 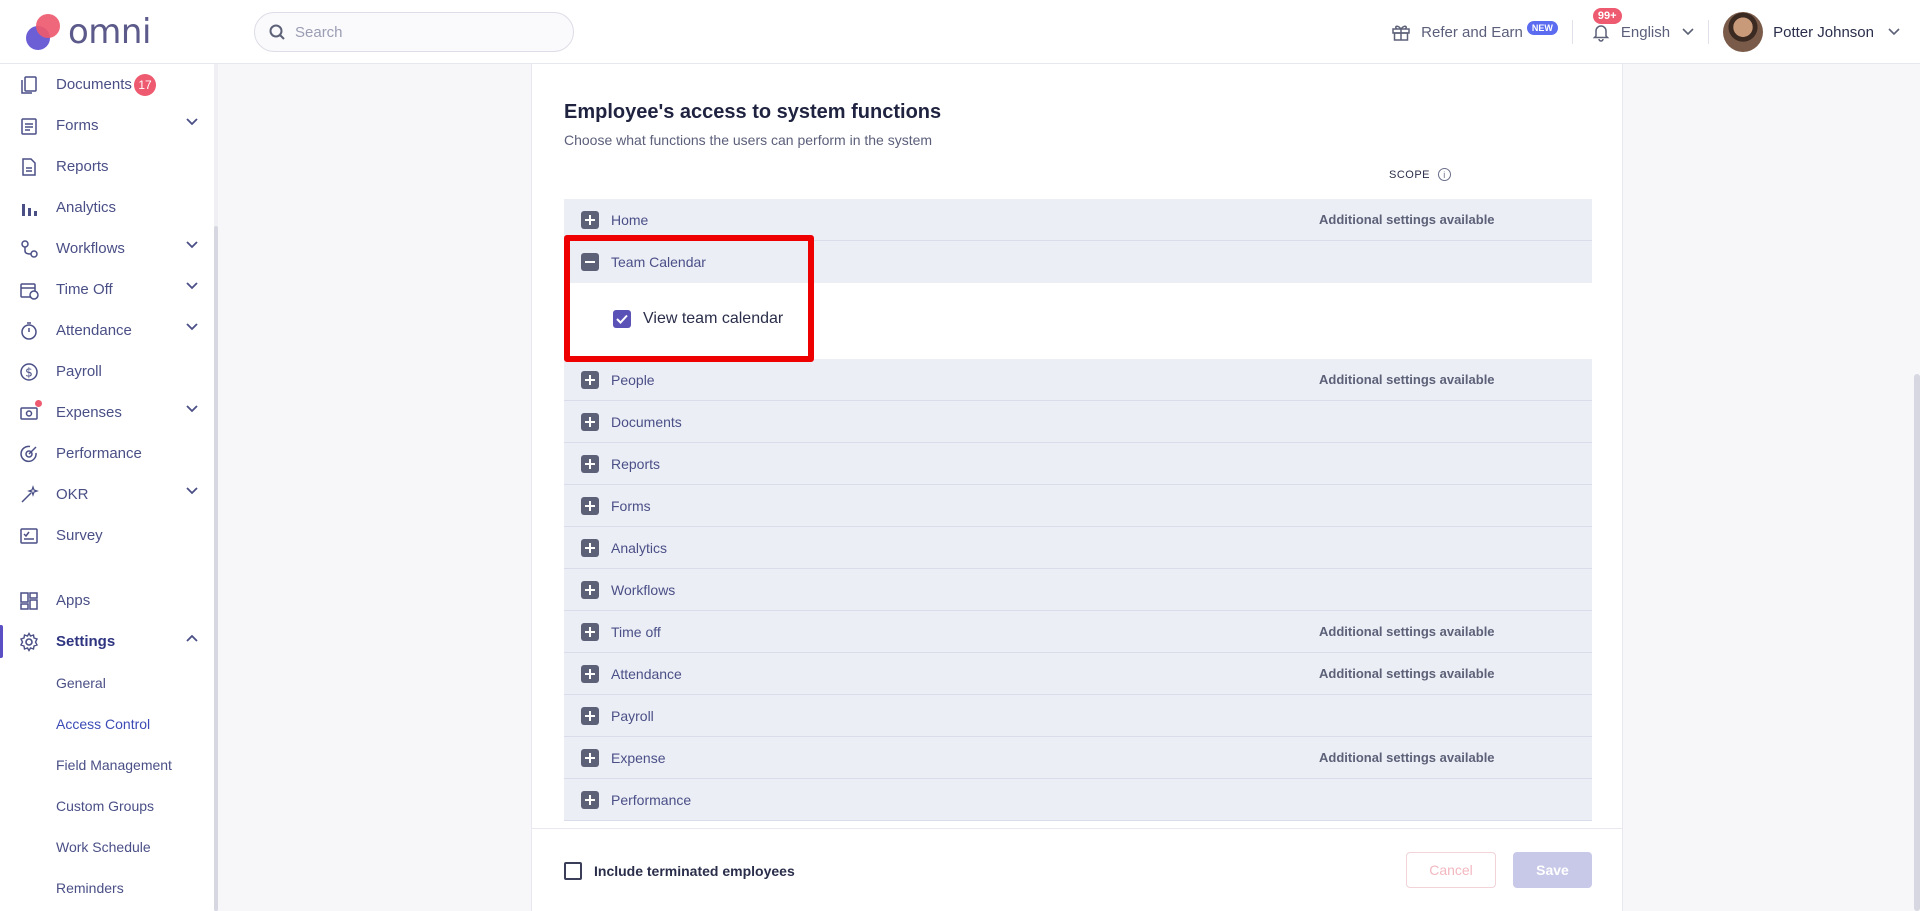 I want to click on settings-sub-work-schedule: Work Schedule, so click(x=103, y=846).